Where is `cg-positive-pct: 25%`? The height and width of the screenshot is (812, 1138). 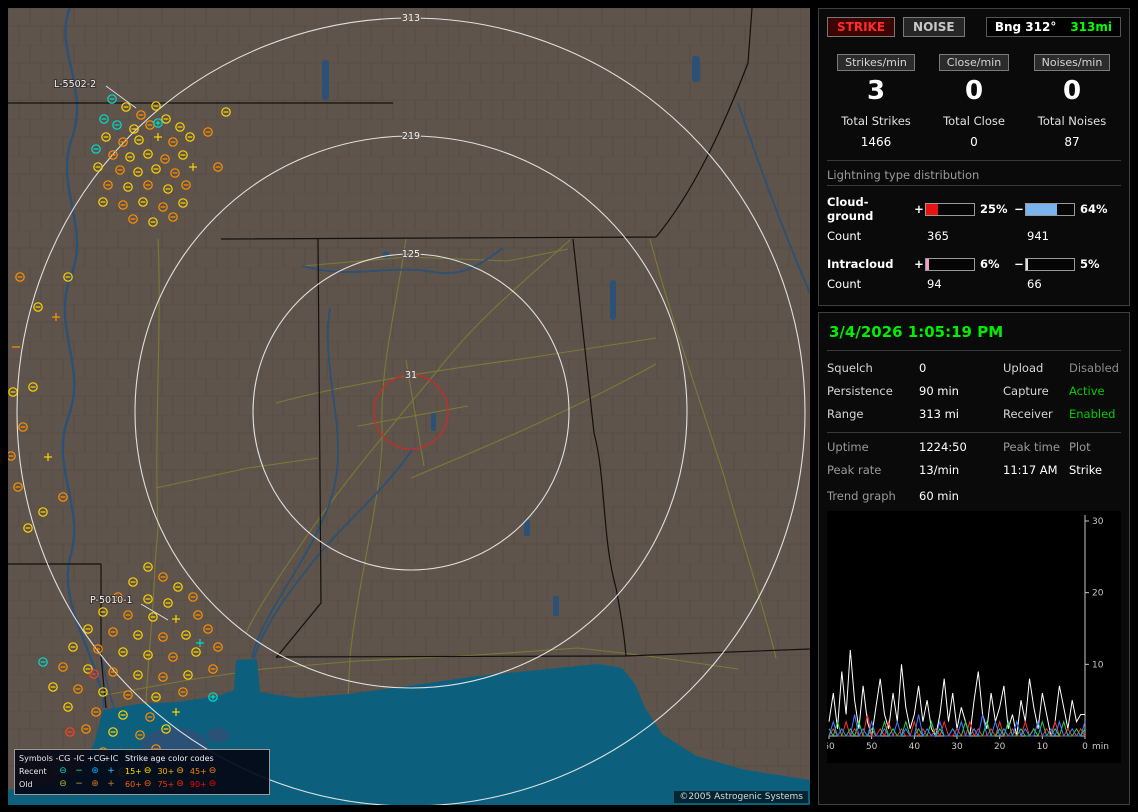
cg-positive-pct: 25% is located at coordinates (994, 209).